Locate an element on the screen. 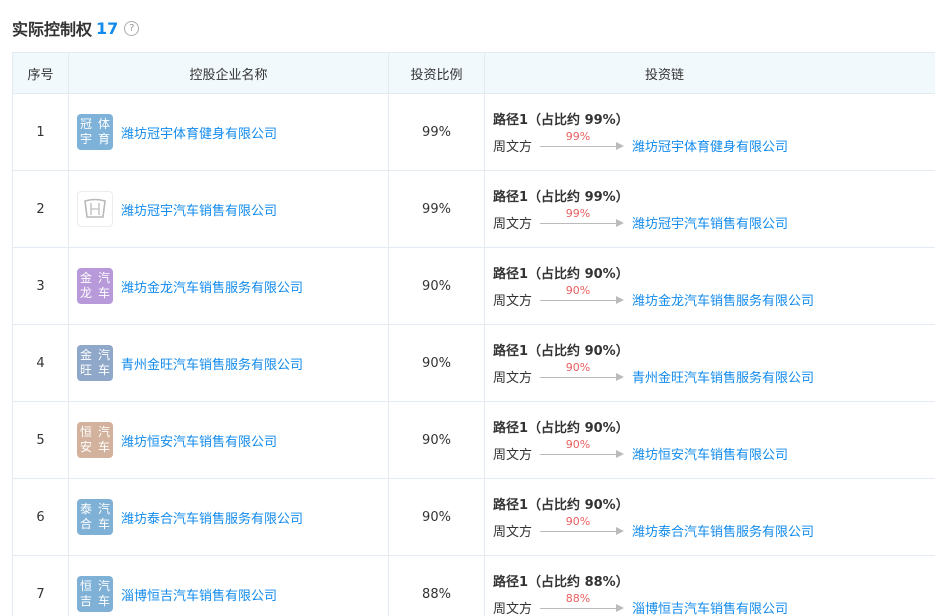 The width and height of the screenshot is (935, 616). chain-cell: 路径1（占比约 90%） 周文方 90% 青州金旺汽车销售服务有限公司 is located at coordinates (709, 363).